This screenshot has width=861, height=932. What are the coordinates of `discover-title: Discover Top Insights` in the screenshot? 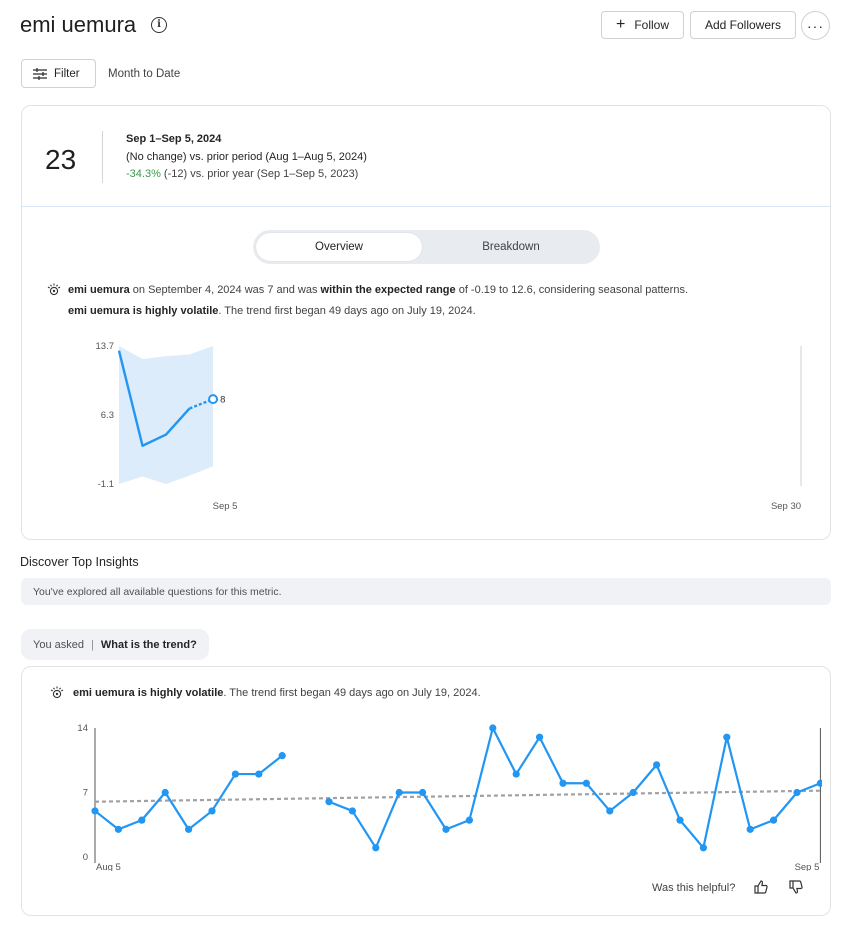 It's located at (79, 562).